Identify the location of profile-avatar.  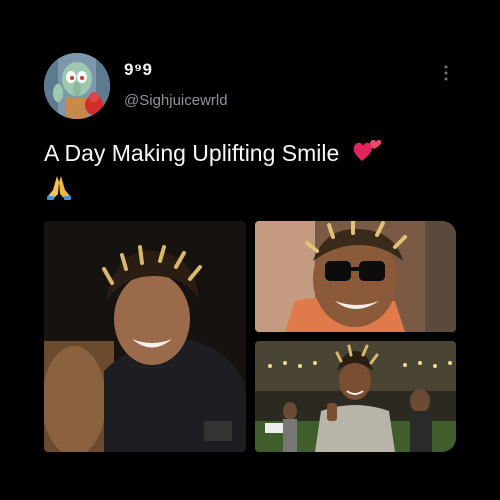
(77, 86).